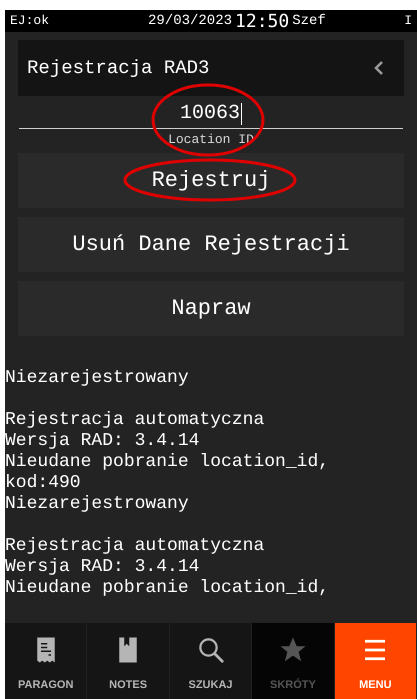  What do you see at coordinates (30, 21) in the screenshot?
I see `status-text: EJ:ok` at bounding box center [30, 21].